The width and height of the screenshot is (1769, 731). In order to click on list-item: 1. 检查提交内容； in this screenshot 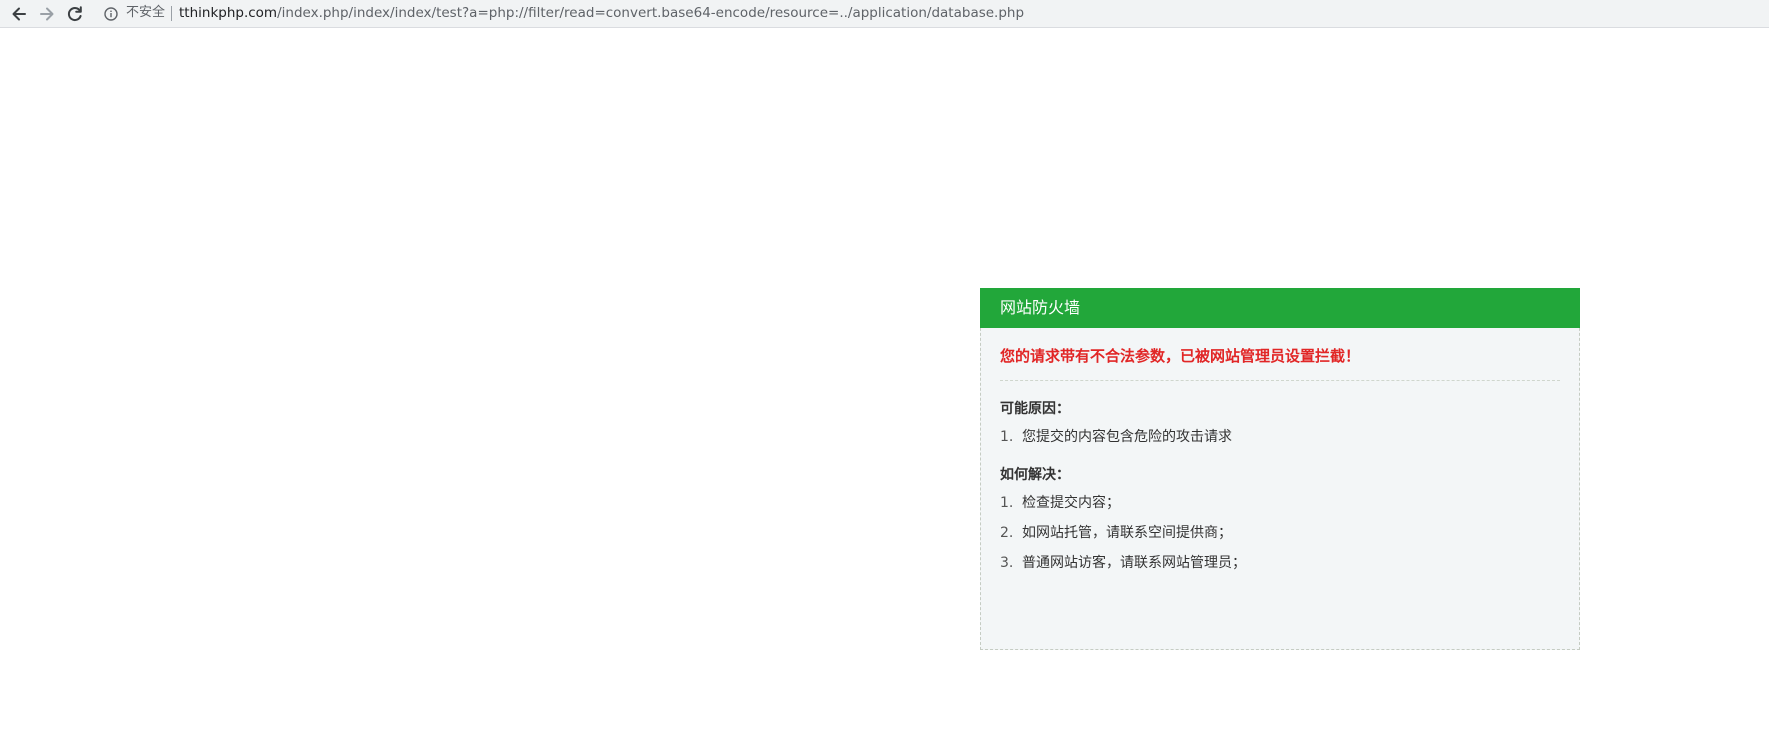, I will do `click(1280, 503)`.